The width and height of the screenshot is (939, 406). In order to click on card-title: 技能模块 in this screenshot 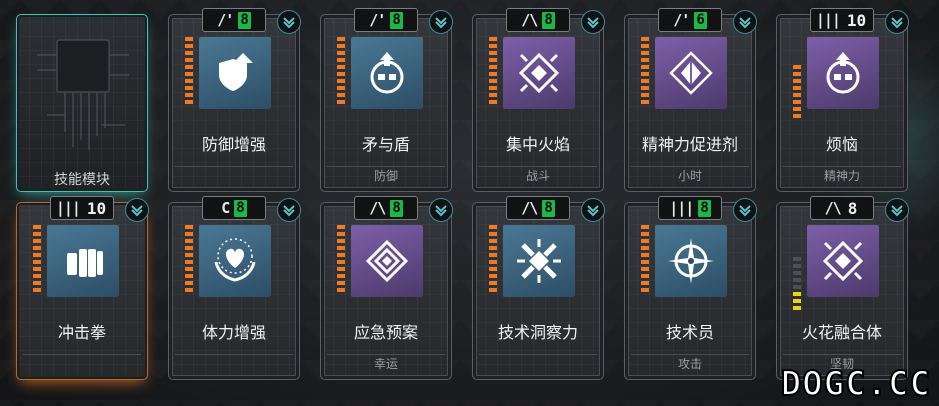, I will do `click(82, 180)`.